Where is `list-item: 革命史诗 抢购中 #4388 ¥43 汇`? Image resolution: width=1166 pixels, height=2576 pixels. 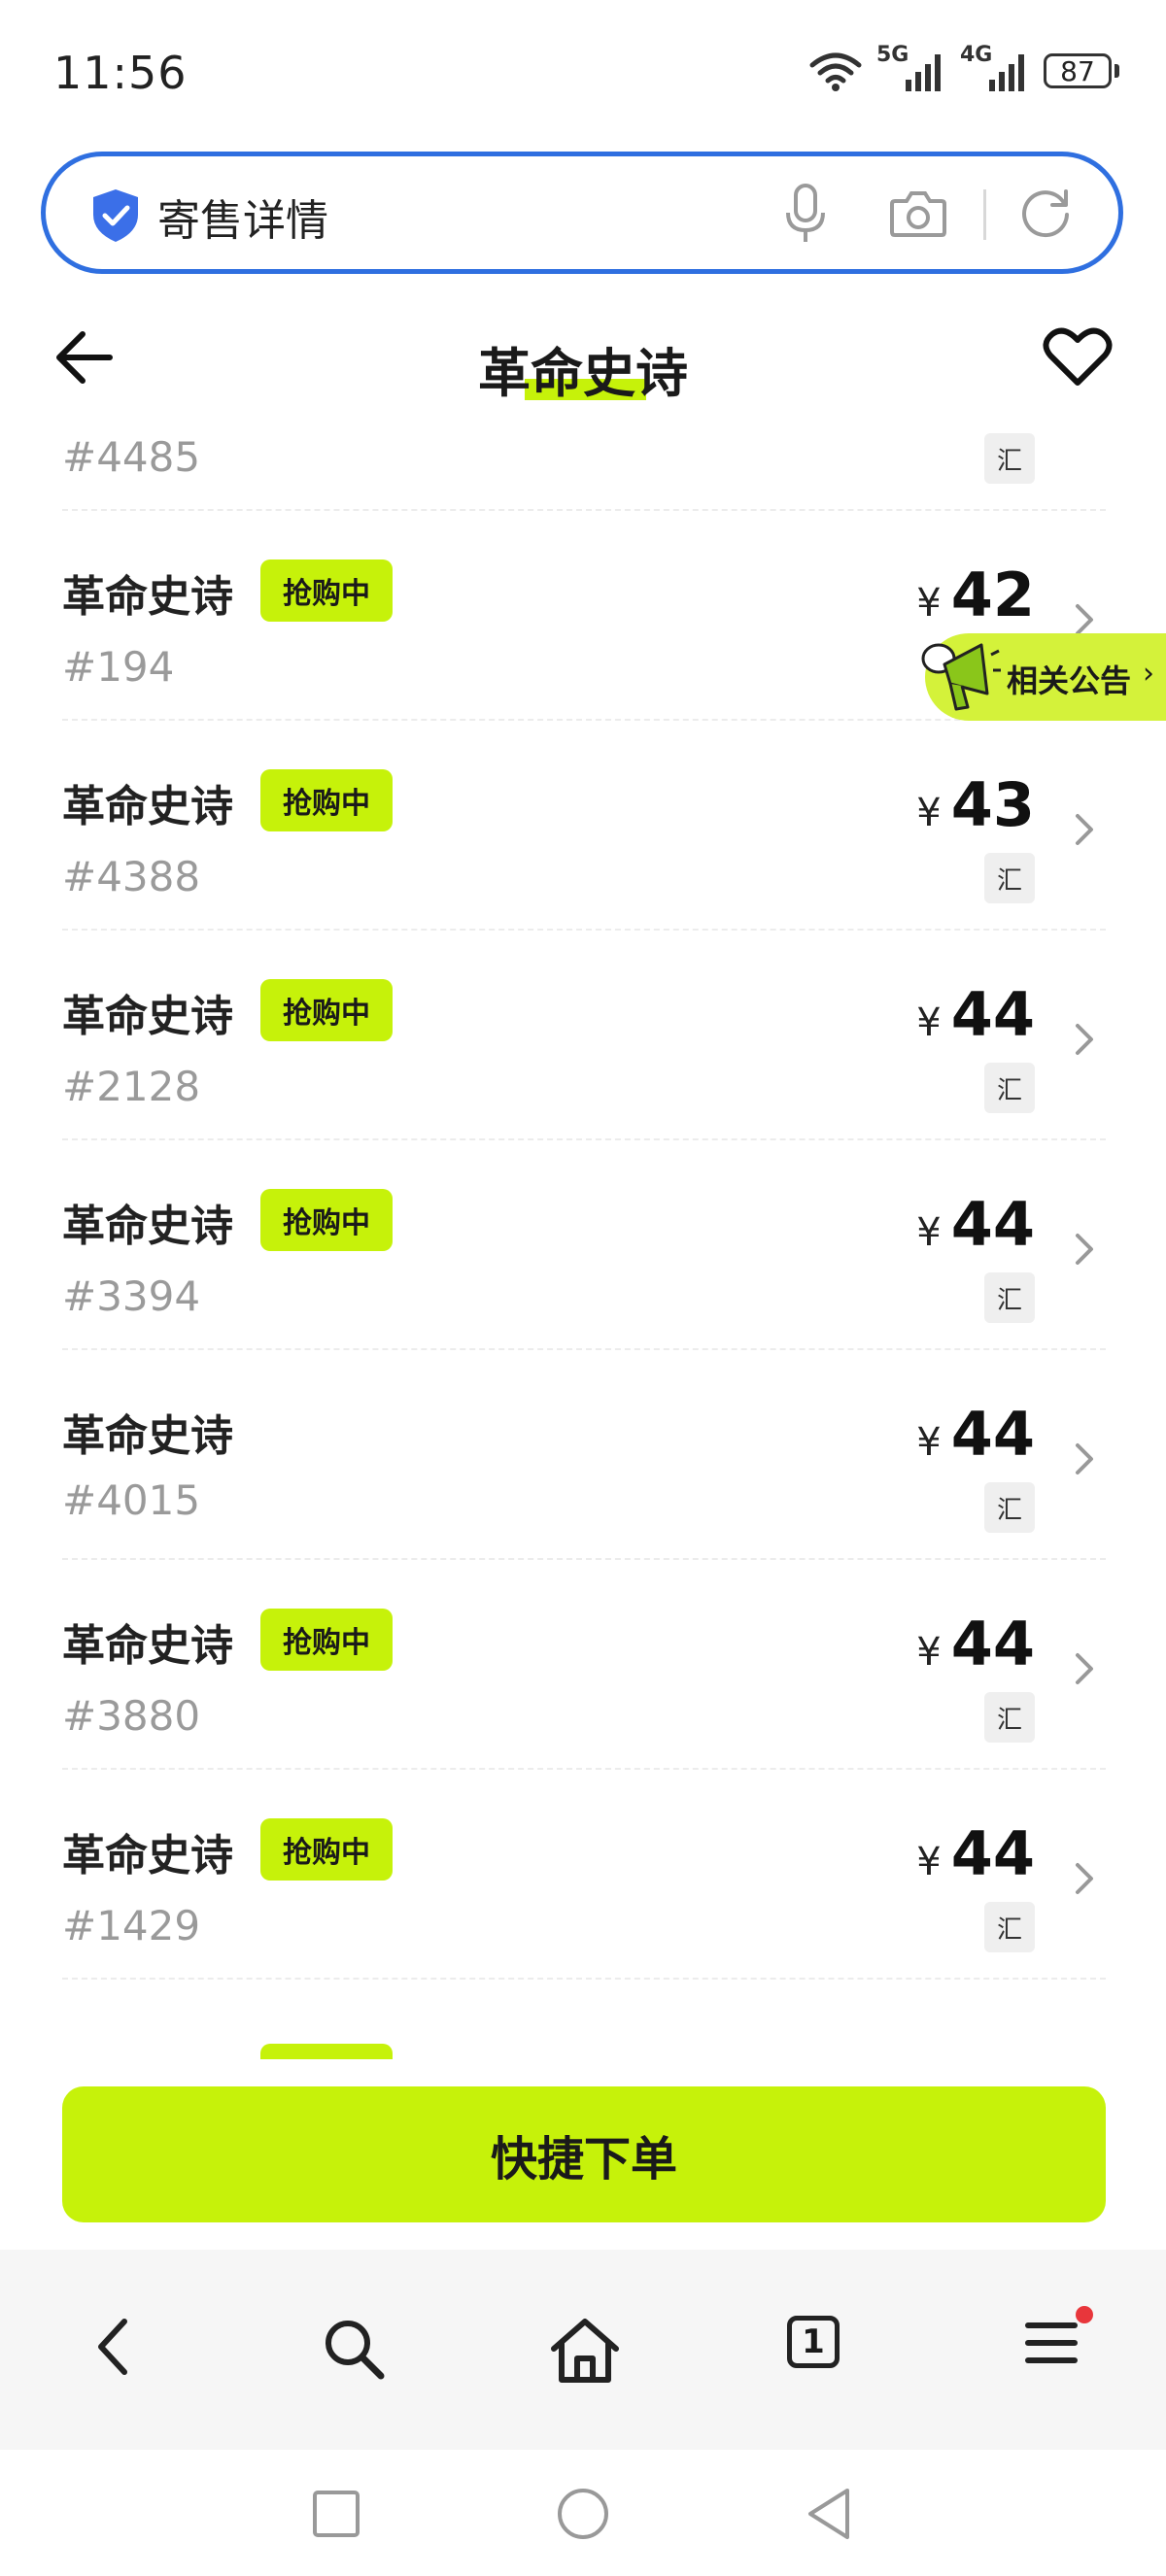 list-item: 革命史诗 抢购中 #4388 ¥43 汇 is located at coordinates (583, 826).